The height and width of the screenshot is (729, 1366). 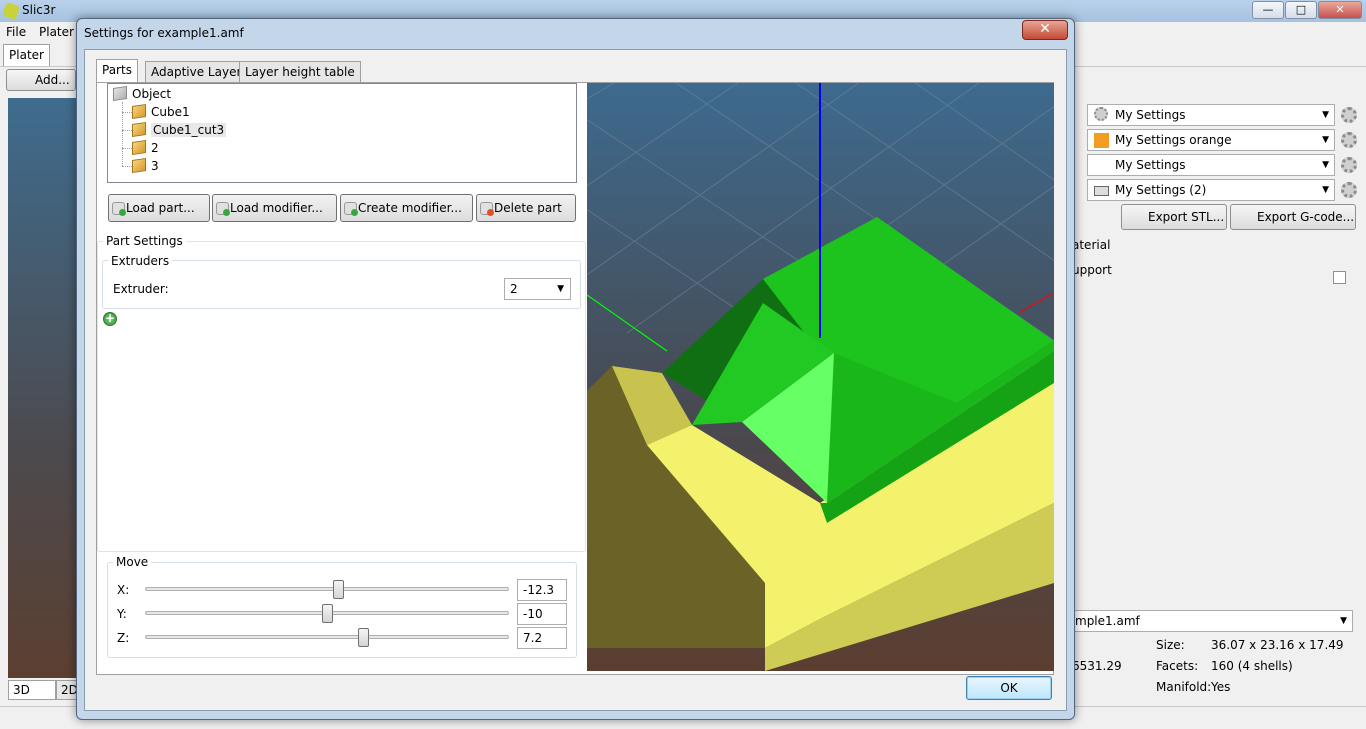 What do you see at coordinates (327, 613) in the screenshot?
I see `move-y-slider` at bounding box center [327, 613].